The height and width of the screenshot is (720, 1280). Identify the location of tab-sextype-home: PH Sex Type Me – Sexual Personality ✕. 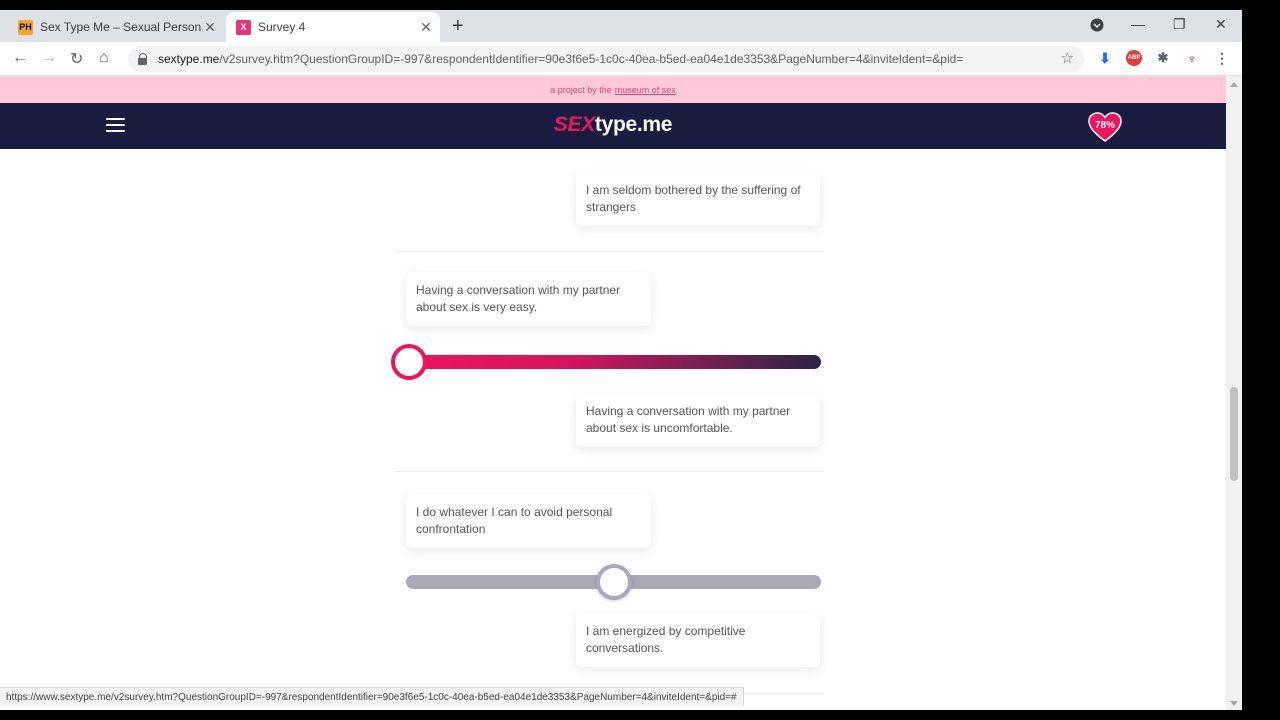
(117, 27).